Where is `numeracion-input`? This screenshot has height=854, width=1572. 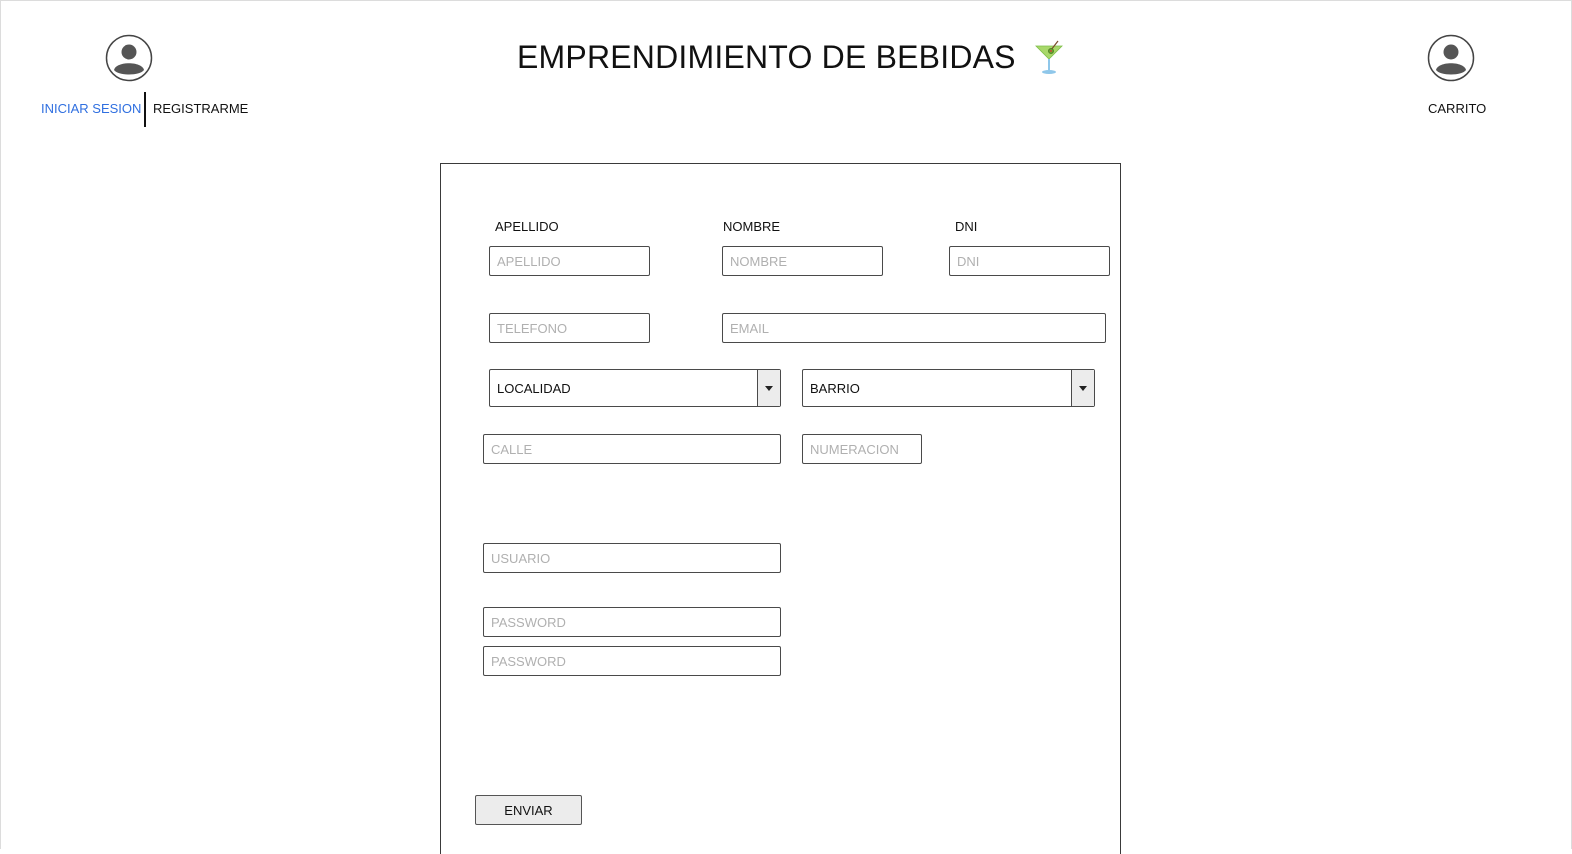 numeracion-input is located at coordinates (862, 449).